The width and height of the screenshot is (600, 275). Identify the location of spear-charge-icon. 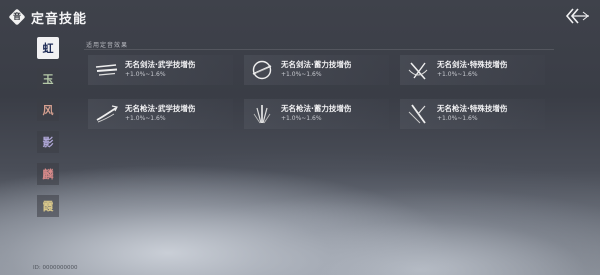
(262, 114).